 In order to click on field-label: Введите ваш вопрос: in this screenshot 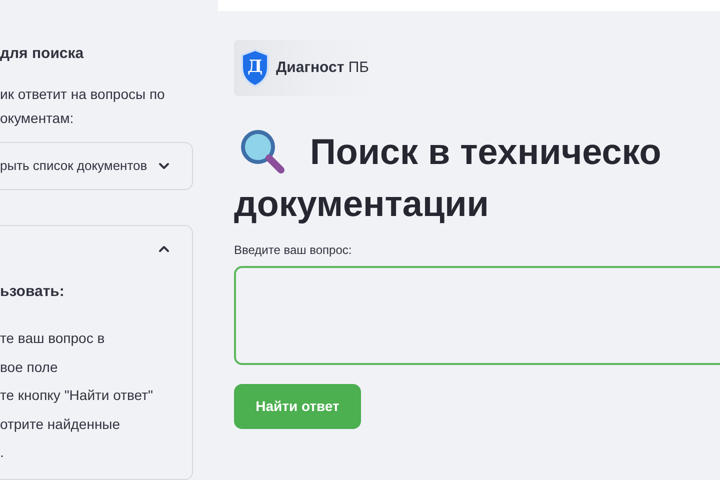, I will do `click(293, 250)`.